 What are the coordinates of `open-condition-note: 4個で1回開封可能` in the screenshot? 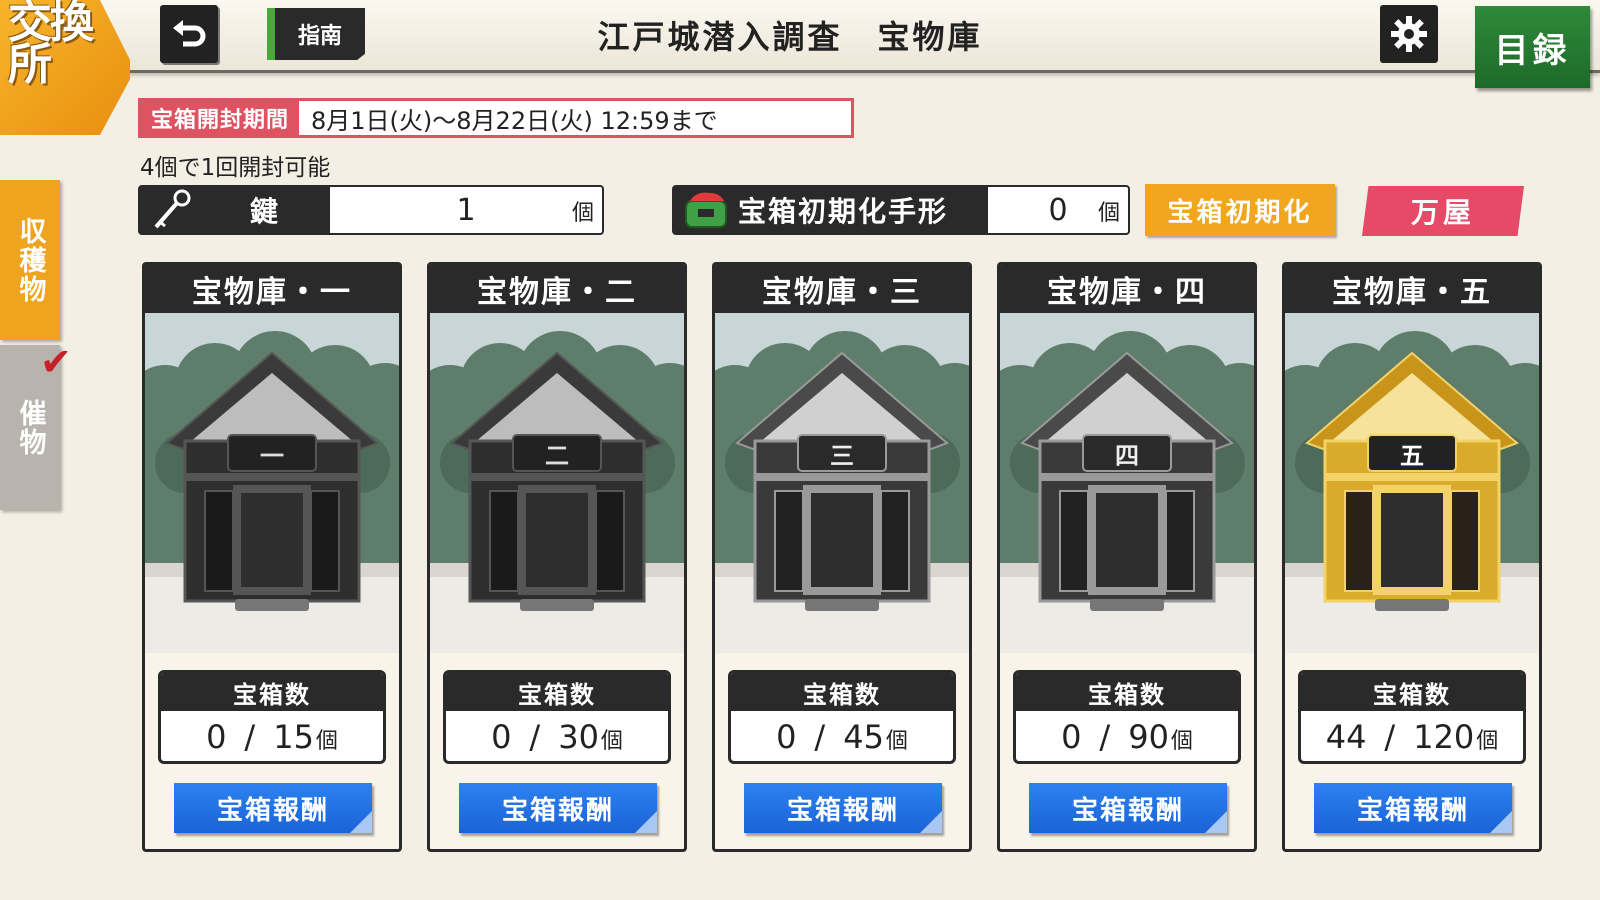 It's located at (235, 168).